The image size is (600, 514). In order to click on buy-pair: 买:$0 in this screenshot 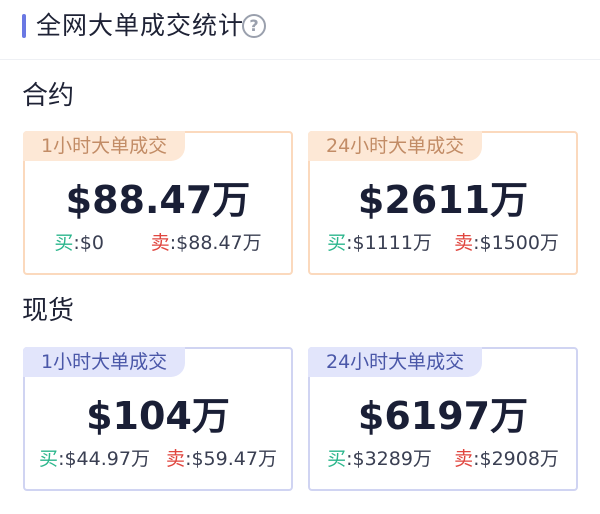, I will do `click(79, 243)`.